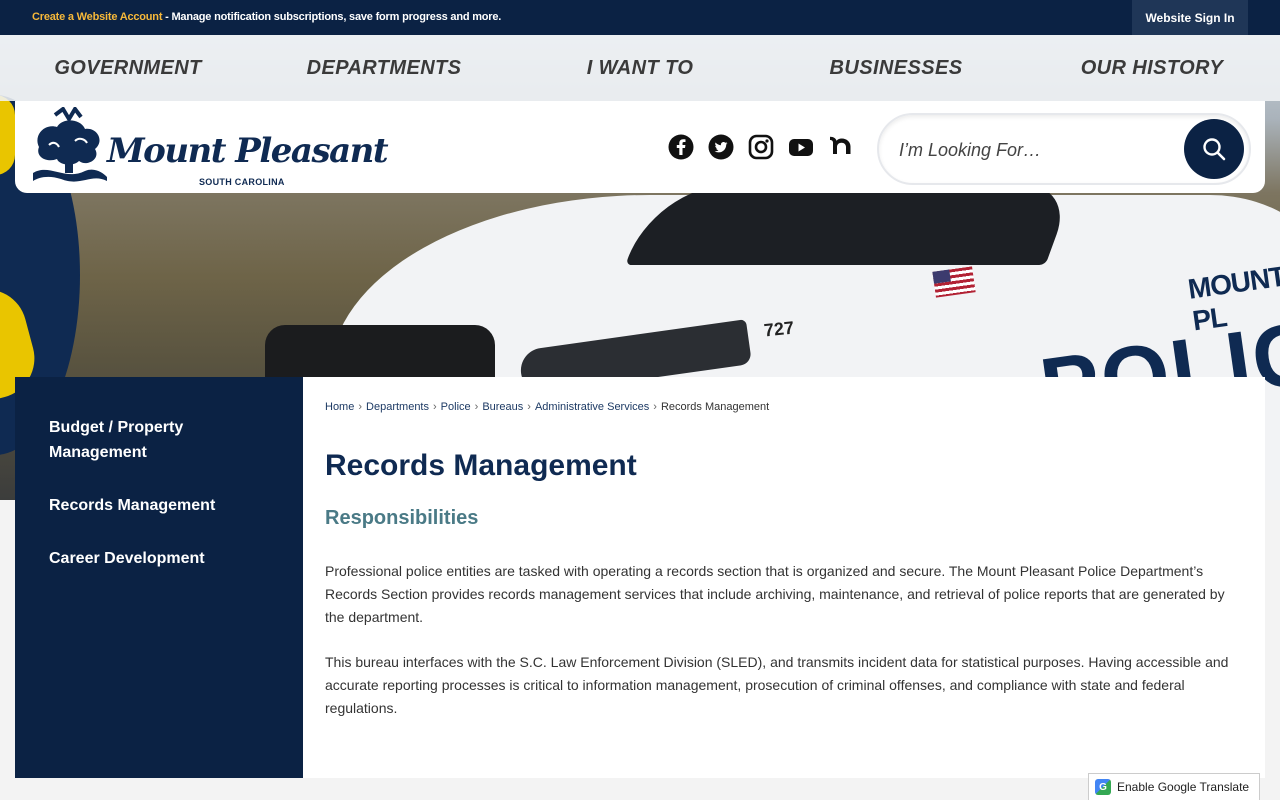 This screenshot has width=1280, height=800. Describe the element at coordinates (161, 505) in the screenshot. I see `sidebar-item-records-management: Records Management` at that location.